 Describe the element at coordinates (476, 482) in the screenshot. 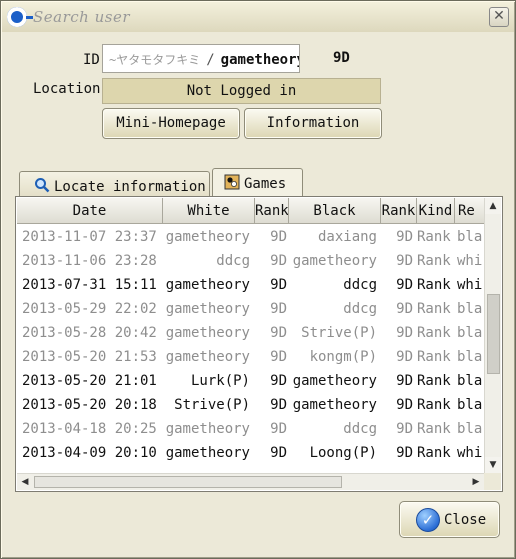

I see `scroll-right-icon: ▶` at that location.